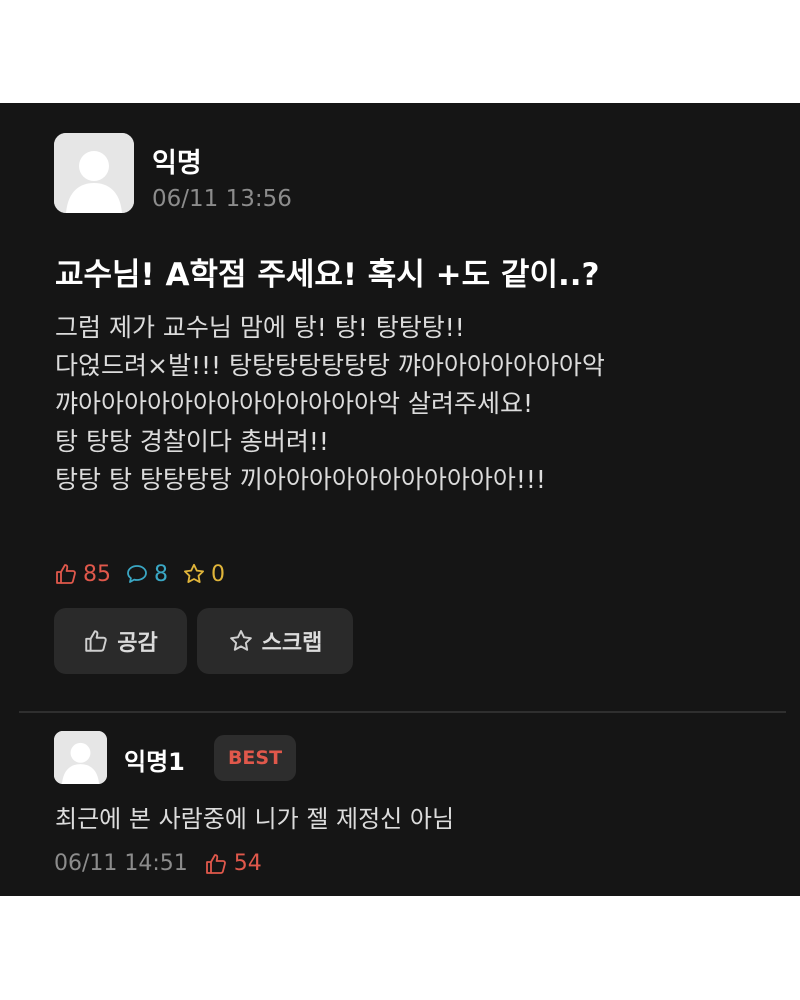  I want to click on empathy-button: 공감, so click(120, 641).